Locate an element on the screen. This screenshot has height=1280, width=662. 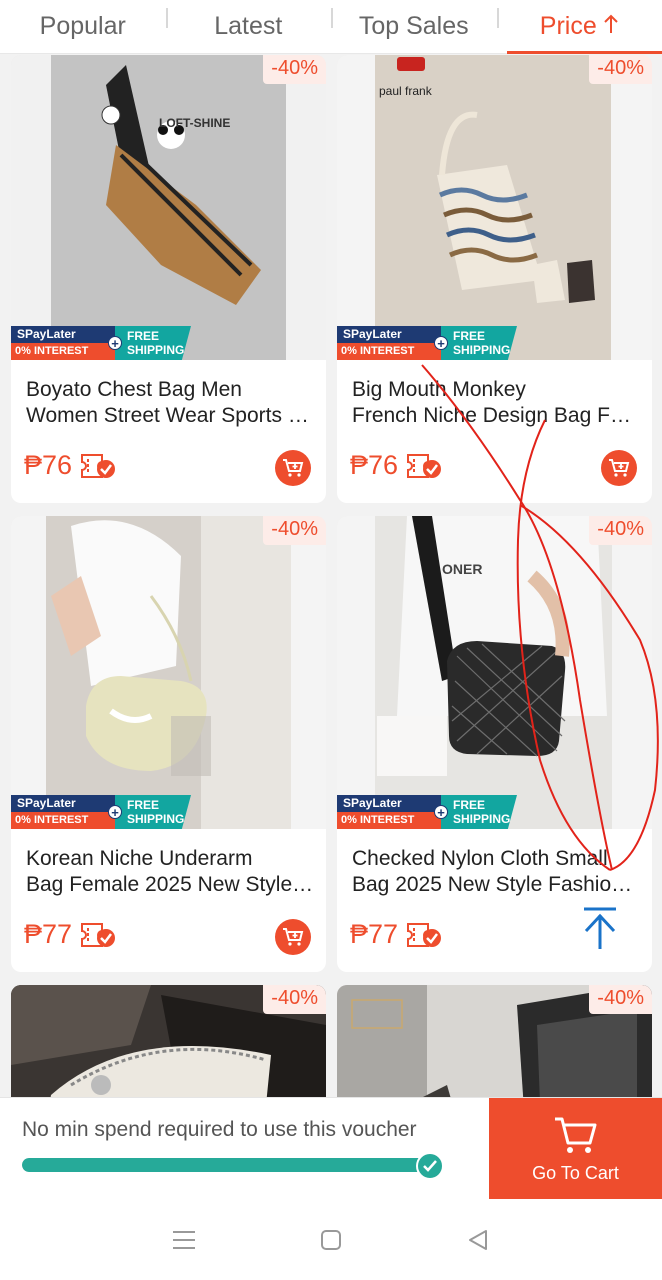
product-image: ONER is located at coordinates (494, 672).